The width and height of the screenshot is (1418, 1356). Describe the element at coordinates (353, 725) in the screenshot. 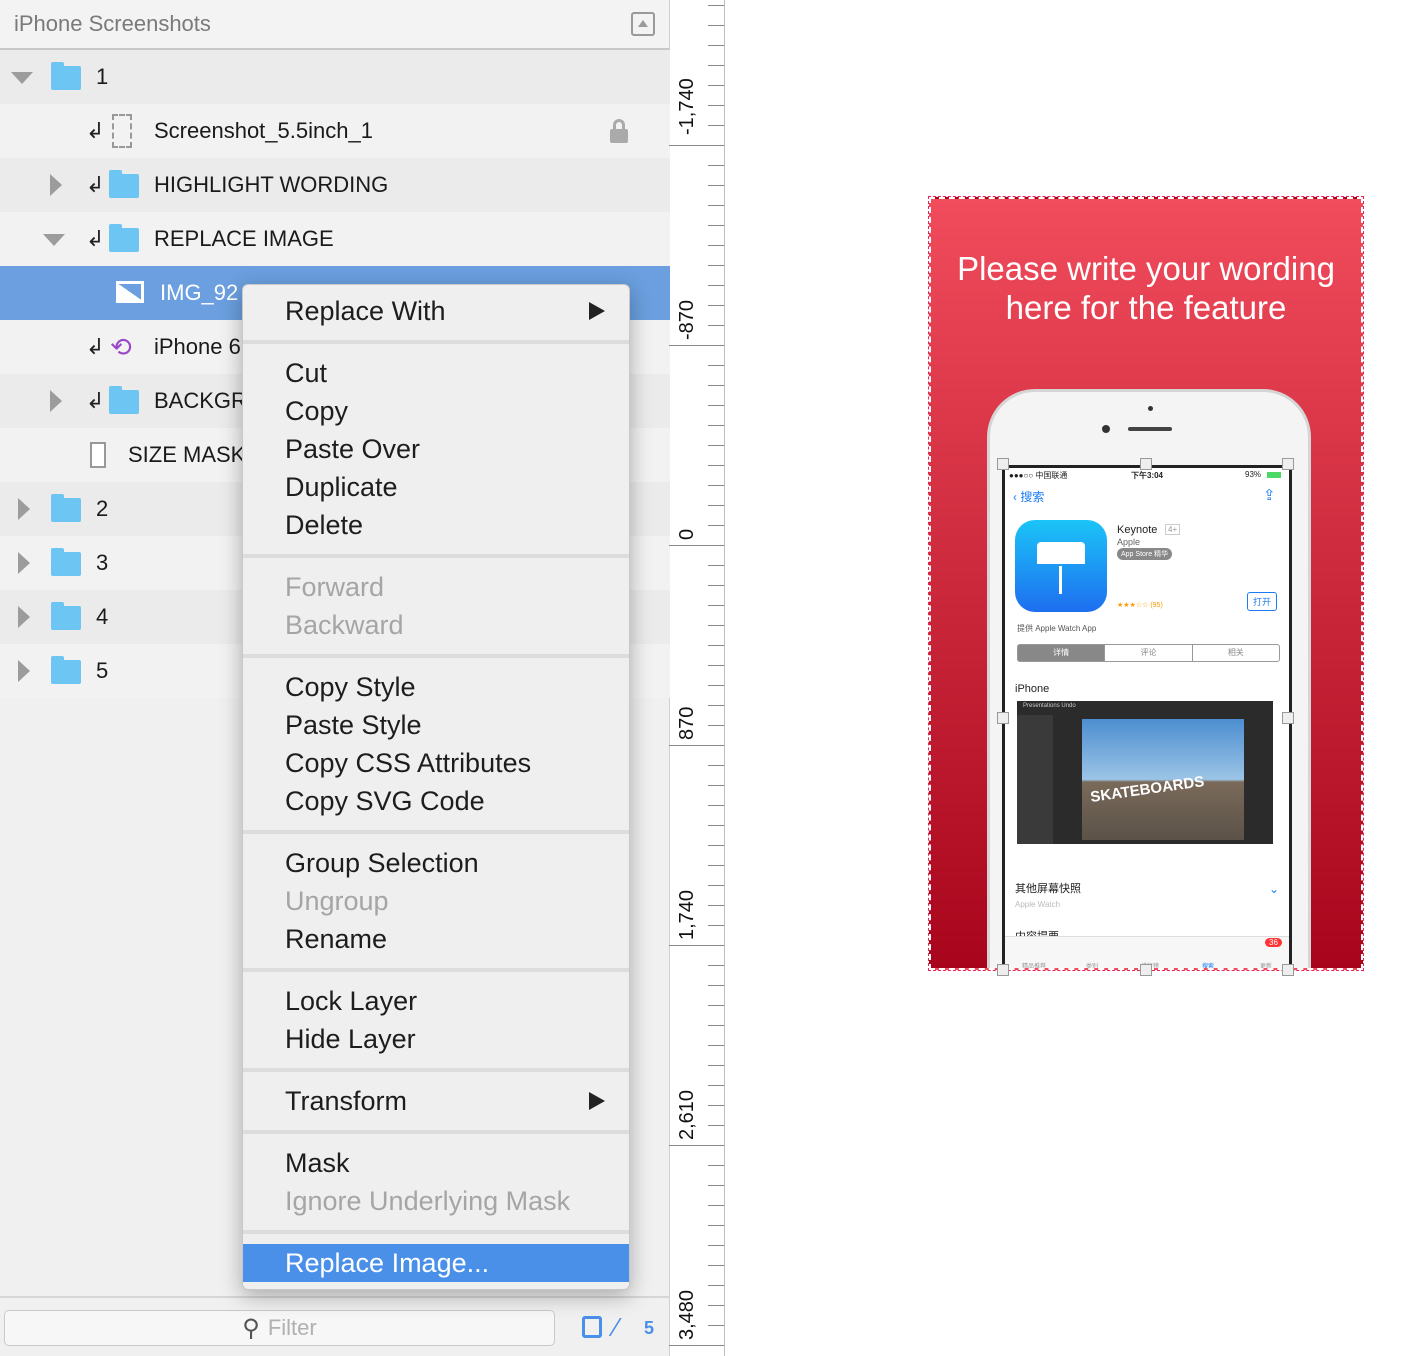

I see `menu-item-label: Paste Style` at that location.